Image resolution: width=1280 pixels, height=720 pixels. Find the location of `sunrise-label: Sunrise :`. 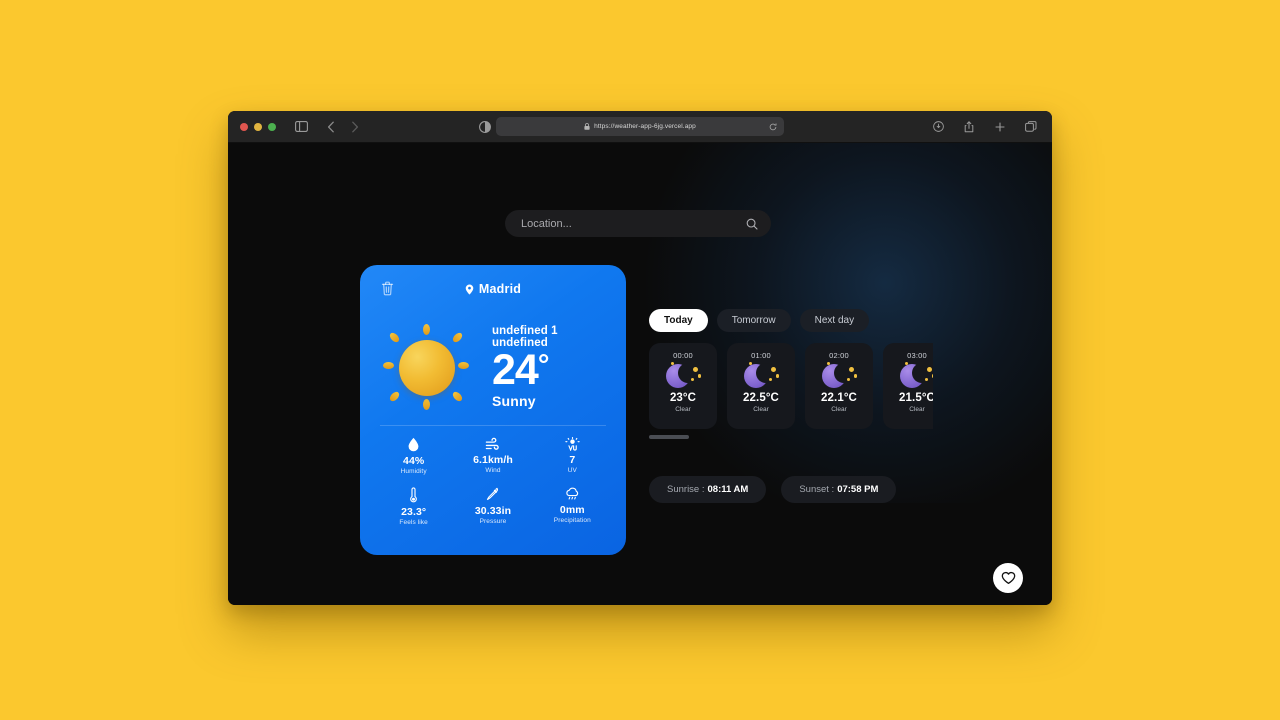

sunrise-label: Sunrise : is located at coordinates (686, 489).